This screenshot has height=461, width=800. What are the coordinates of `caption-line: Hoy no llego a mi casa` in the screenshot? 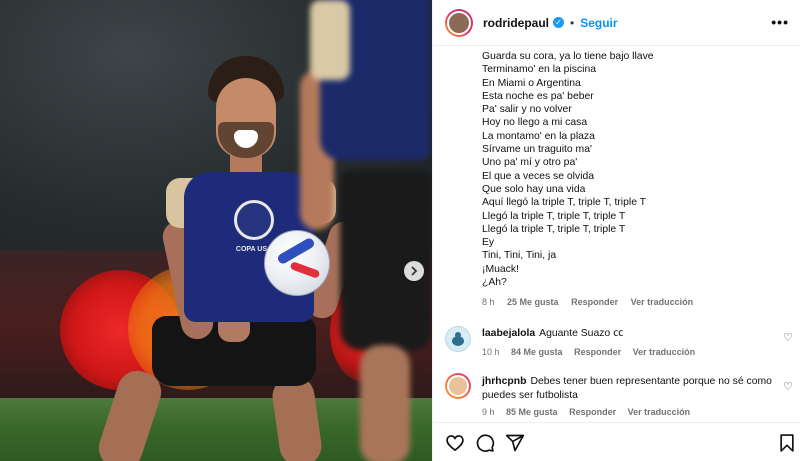 It's located at (535, 123).